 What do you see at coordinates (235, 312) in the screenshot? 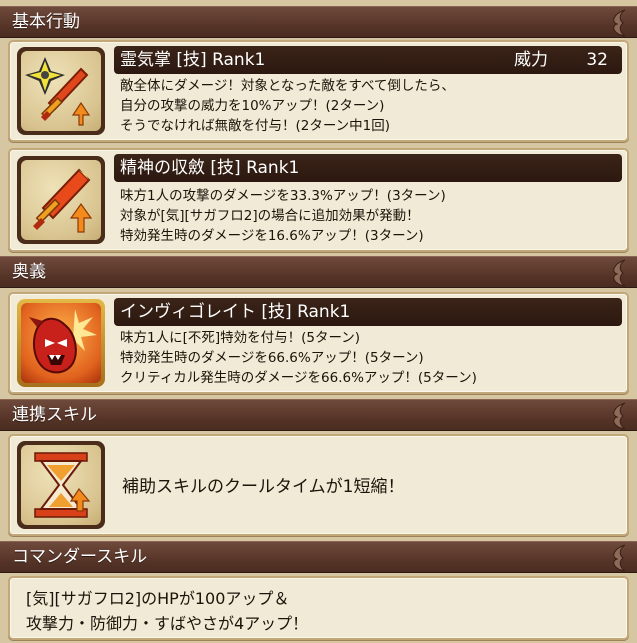
I see `skill-name: インヴィゴレイト [技] Rank1` at bounding box center [235, 312].